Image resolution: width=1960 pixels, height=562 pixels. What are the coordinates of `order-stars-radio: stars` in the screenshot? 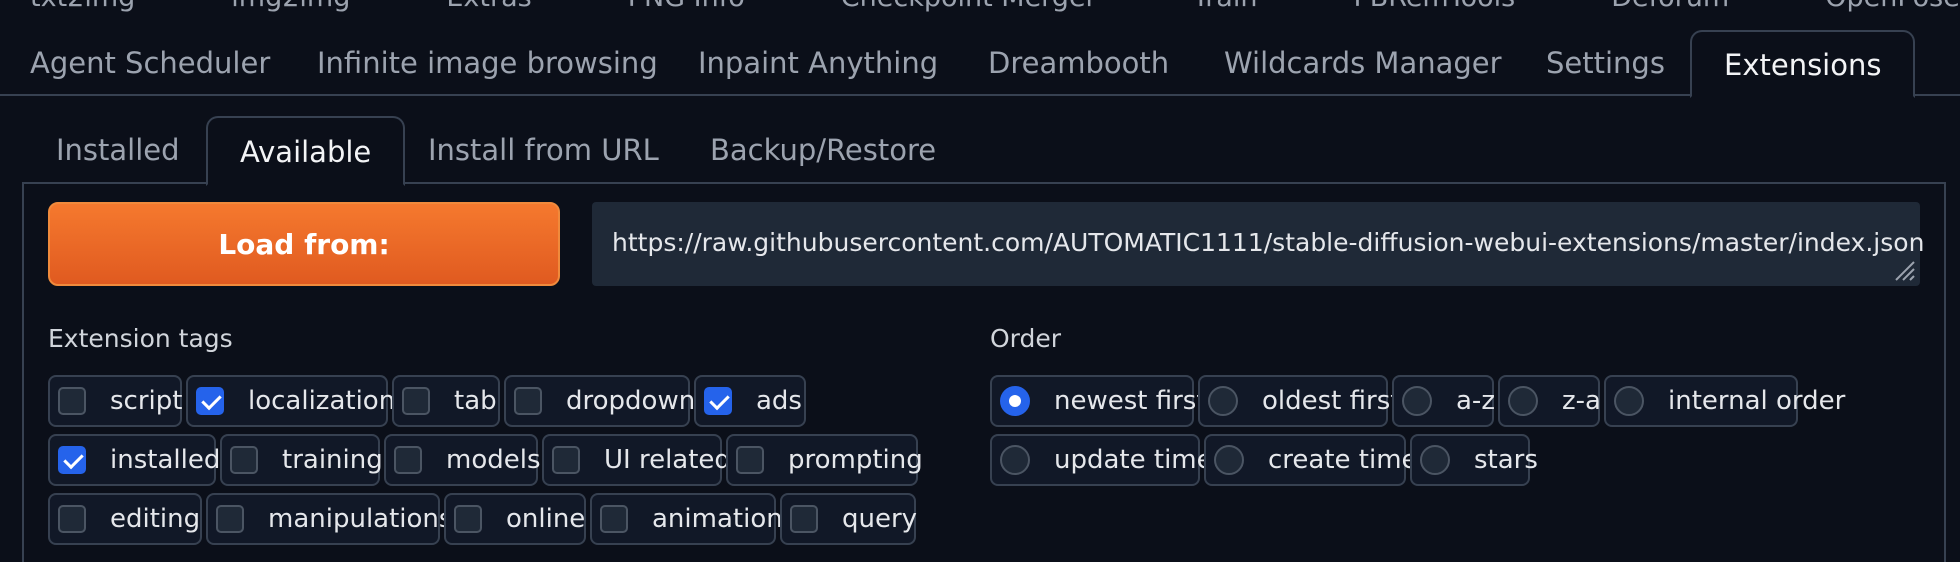 It's located at (1474, 460).